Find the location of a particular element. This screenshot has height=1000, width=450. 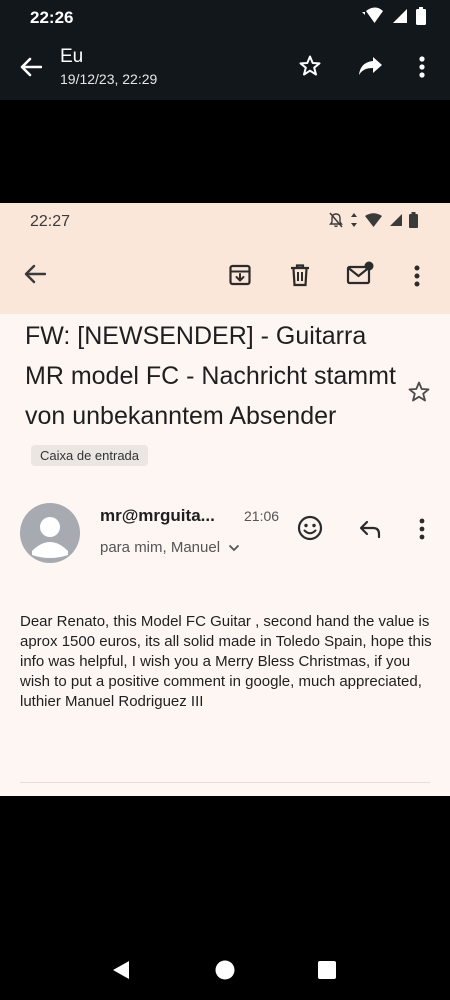

star-outline-icon is located at coordinates (419, 392).